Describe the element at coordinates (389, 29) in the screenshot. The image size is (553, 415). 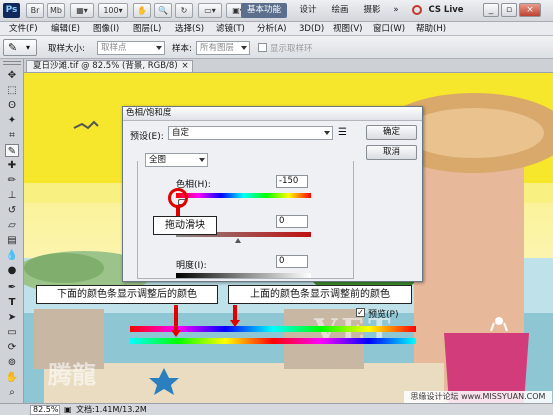
I see `menu-window: 窗口(W)` at that location.